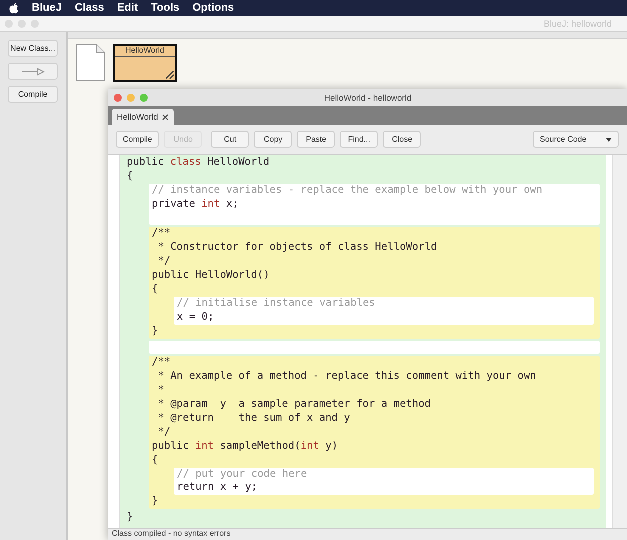 This screenshot has height=540, width=627. I want to click on caret-icon, so click(609, 140).